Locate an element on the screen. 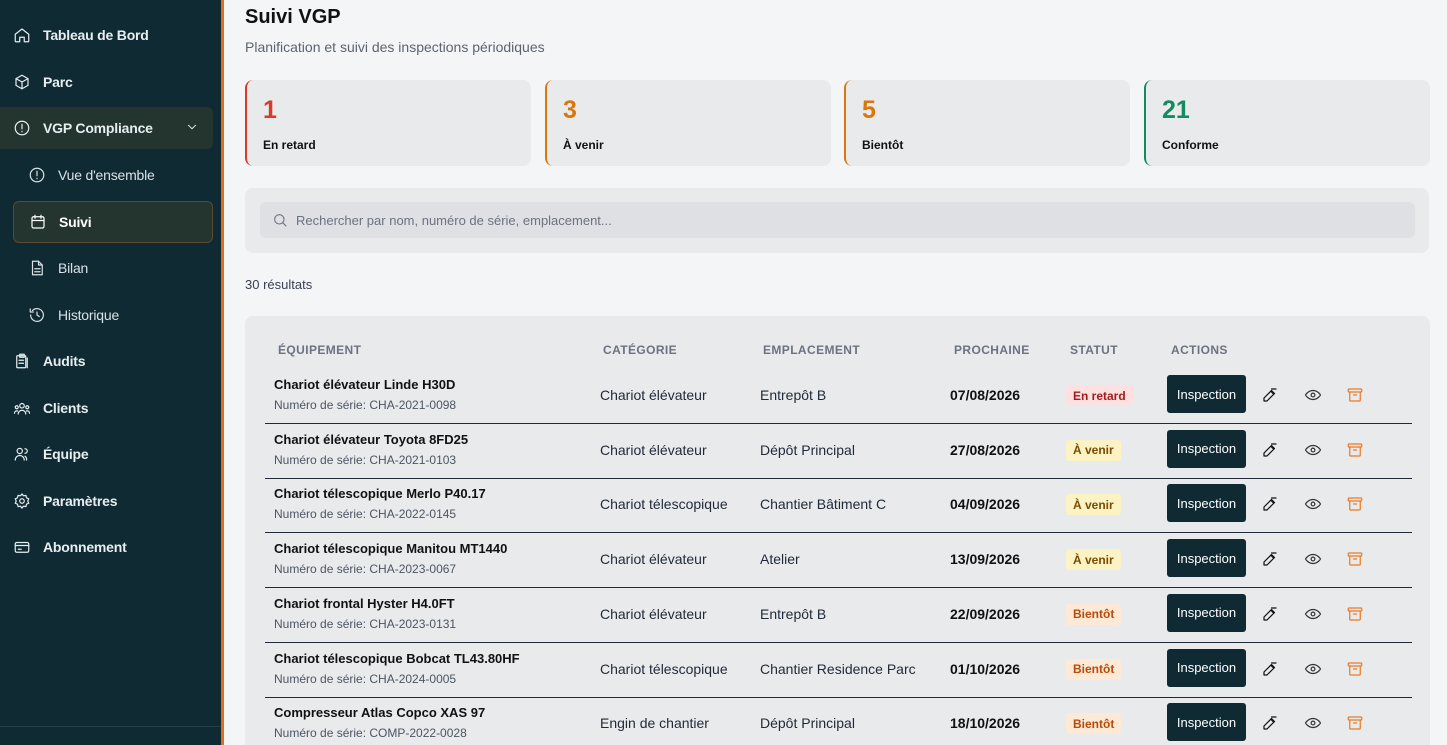  results-count: 30 résultats is located at coordinates (279, 284).